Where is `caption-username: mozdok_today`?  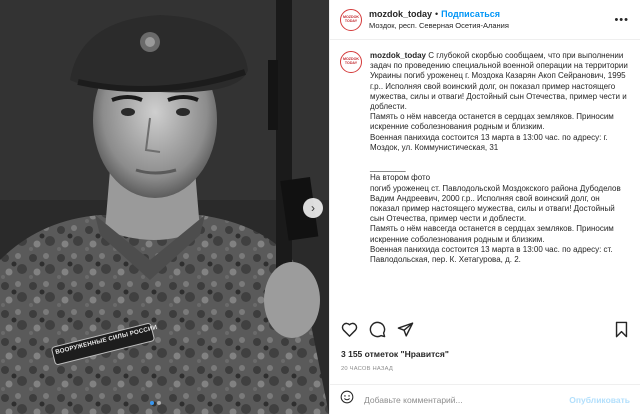 caption-username: mozdok_today is located at coordinates (398, 55).